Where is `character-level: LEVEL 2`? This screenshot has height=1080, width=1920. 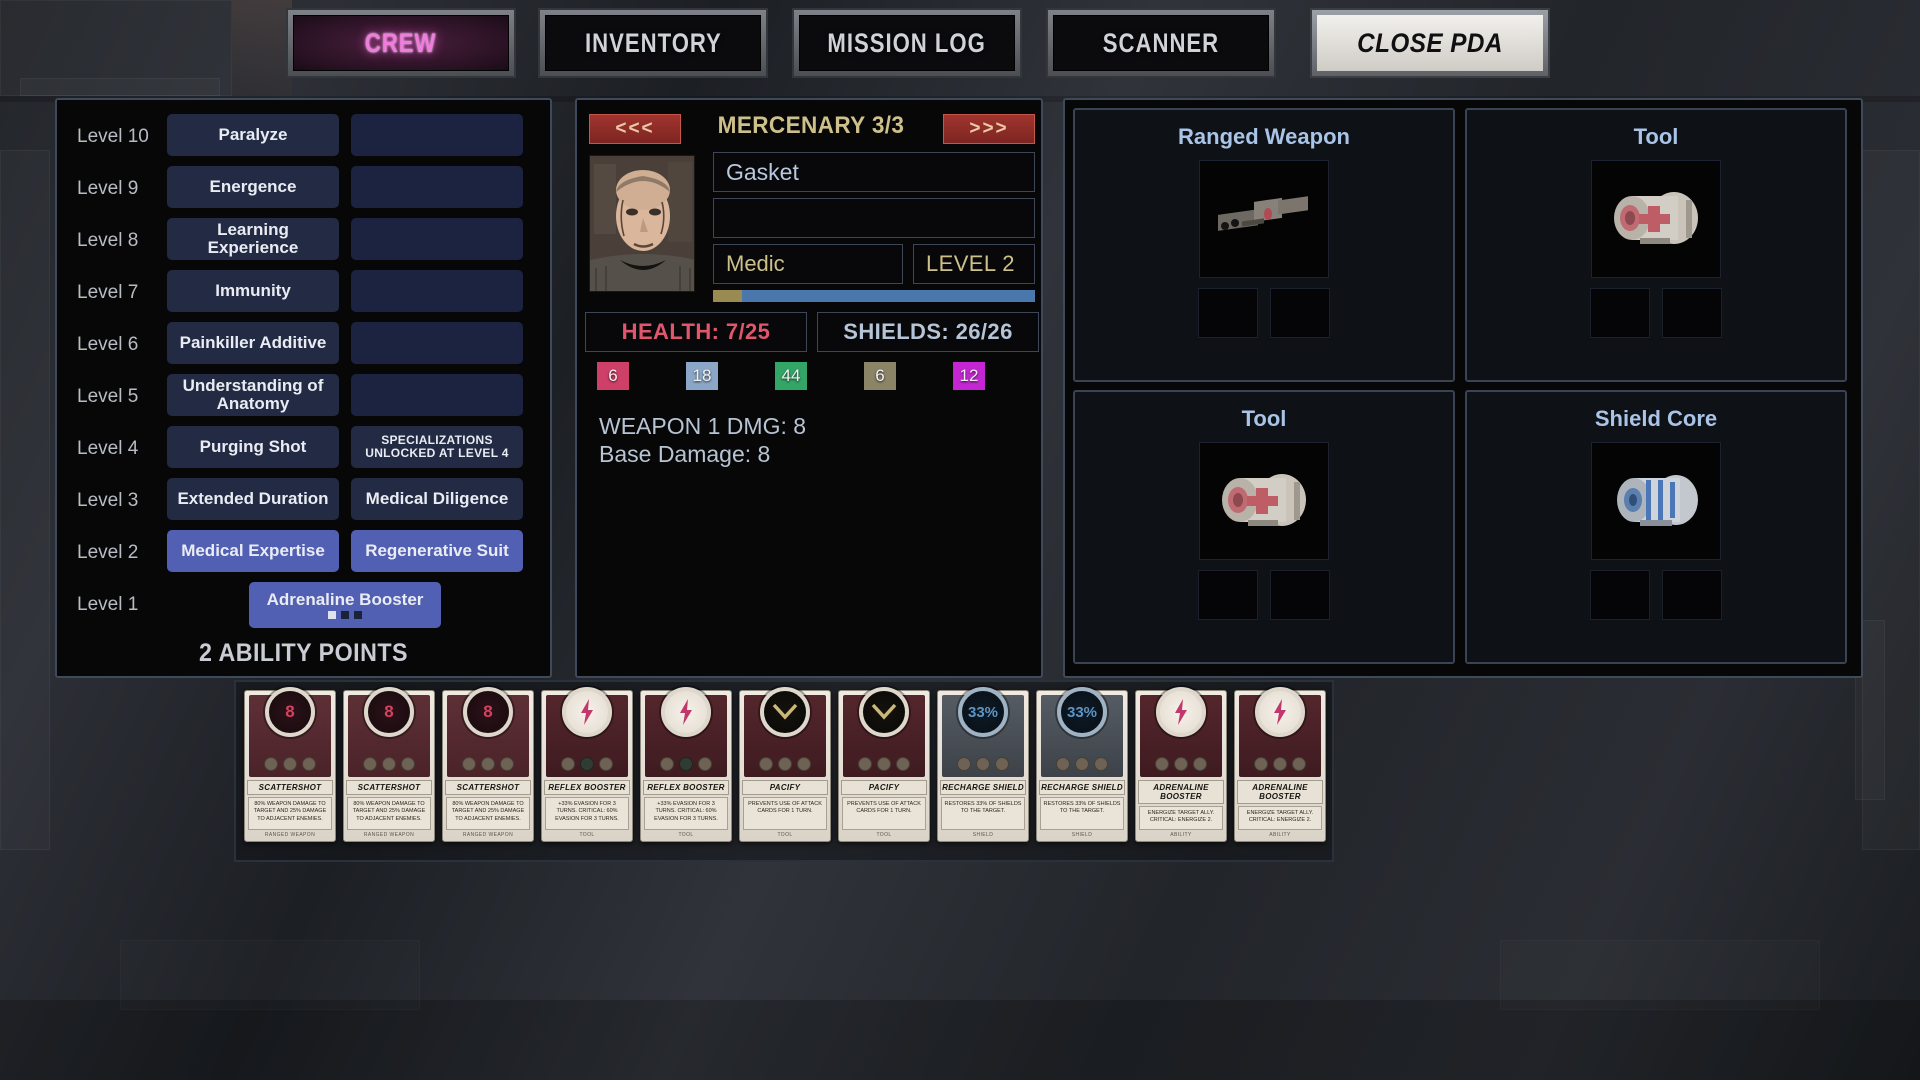
character-level: LEVEL 2 is located at coordinates (970, 263).